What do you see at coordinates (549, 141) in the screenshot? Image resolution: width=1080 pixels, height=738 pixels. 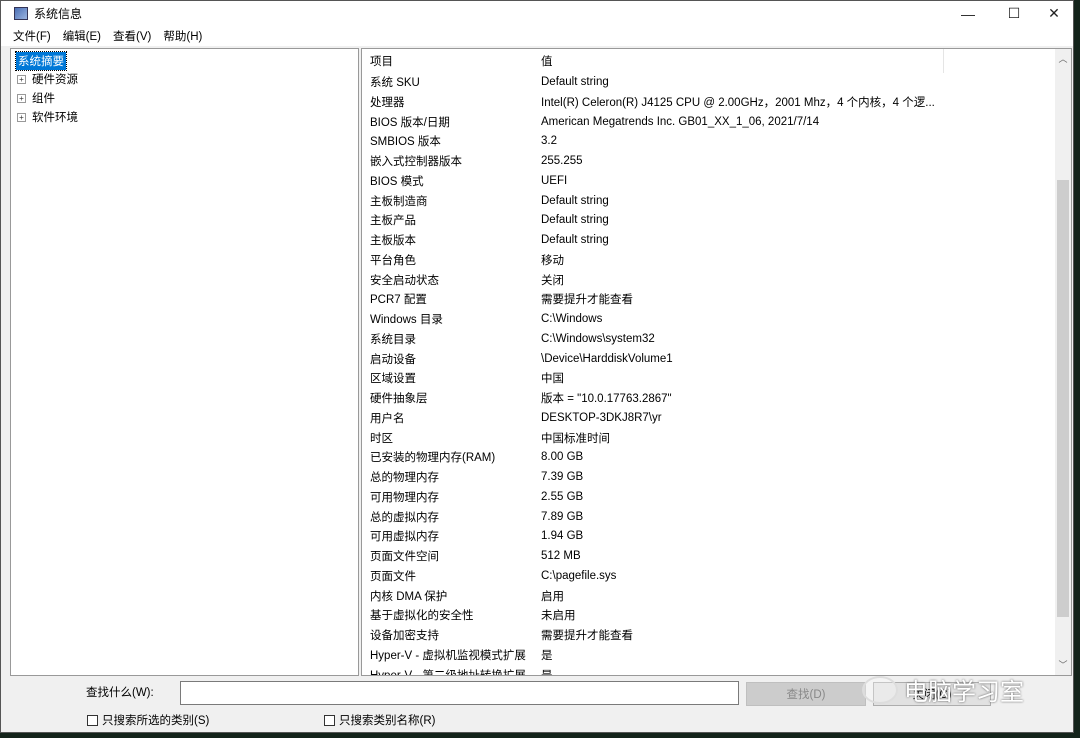 I see `row-value: 3.2` at bounding box center [549, 141].